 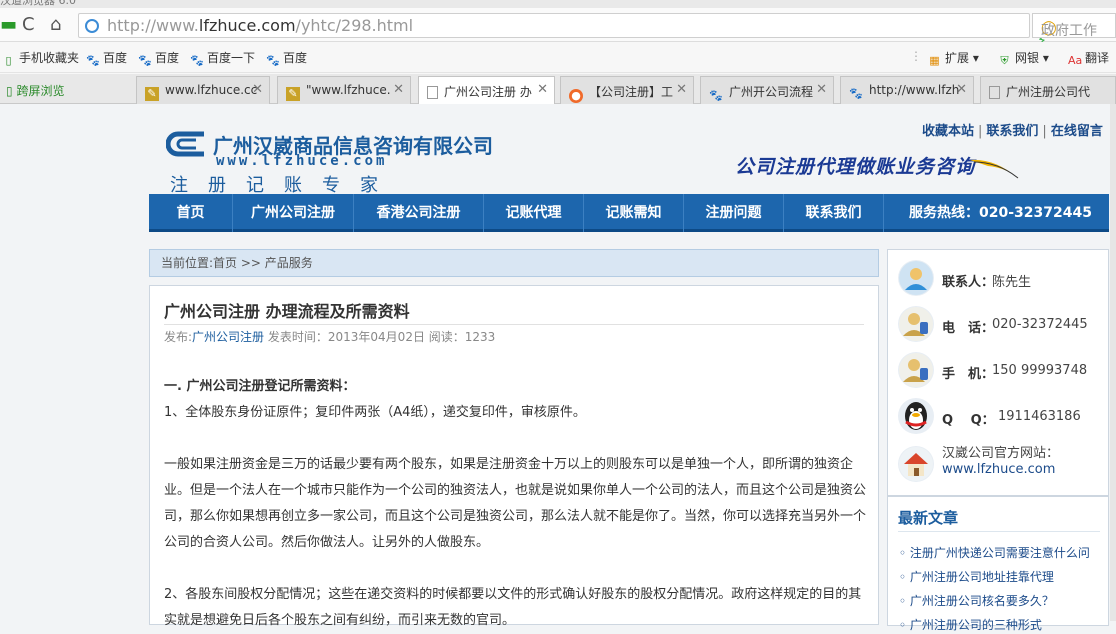 I want to click on phone-row: 电 话： 020-32372445, so click(x=1000, y=325).